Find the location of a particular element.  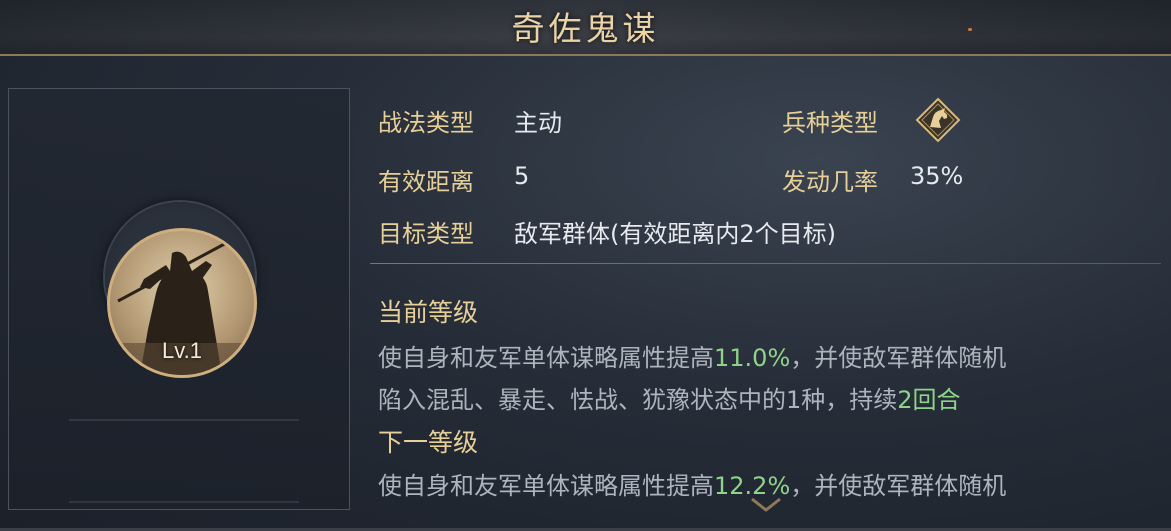

scroll-down-chevron-icon is located at coordinates (766, 505).